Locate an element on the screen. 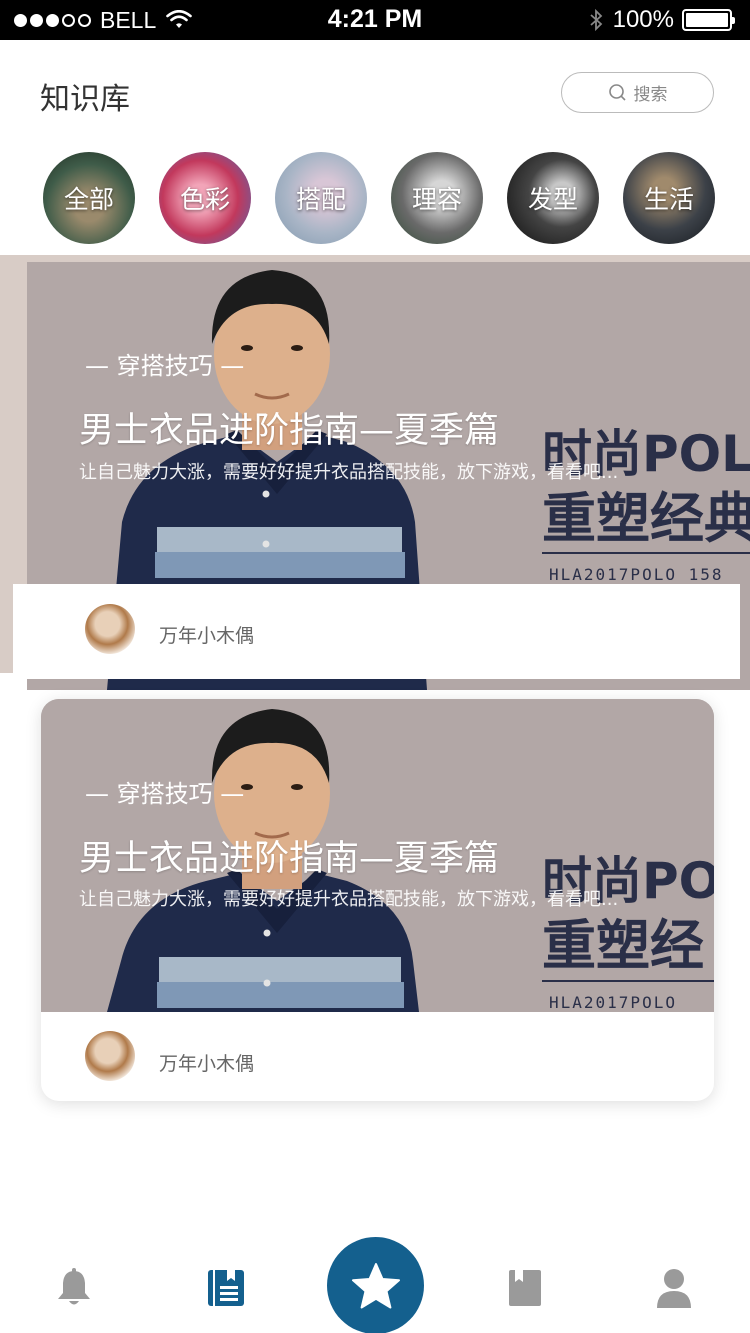  ad-headline-2: 重塑经 is located at coordinates (623, 945).